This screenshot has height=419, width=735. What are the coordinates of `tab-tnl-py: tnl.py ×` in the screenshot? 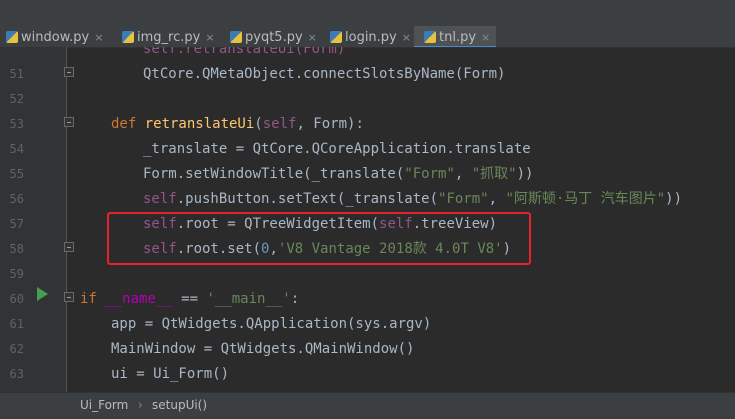 It's located at (455, 36).